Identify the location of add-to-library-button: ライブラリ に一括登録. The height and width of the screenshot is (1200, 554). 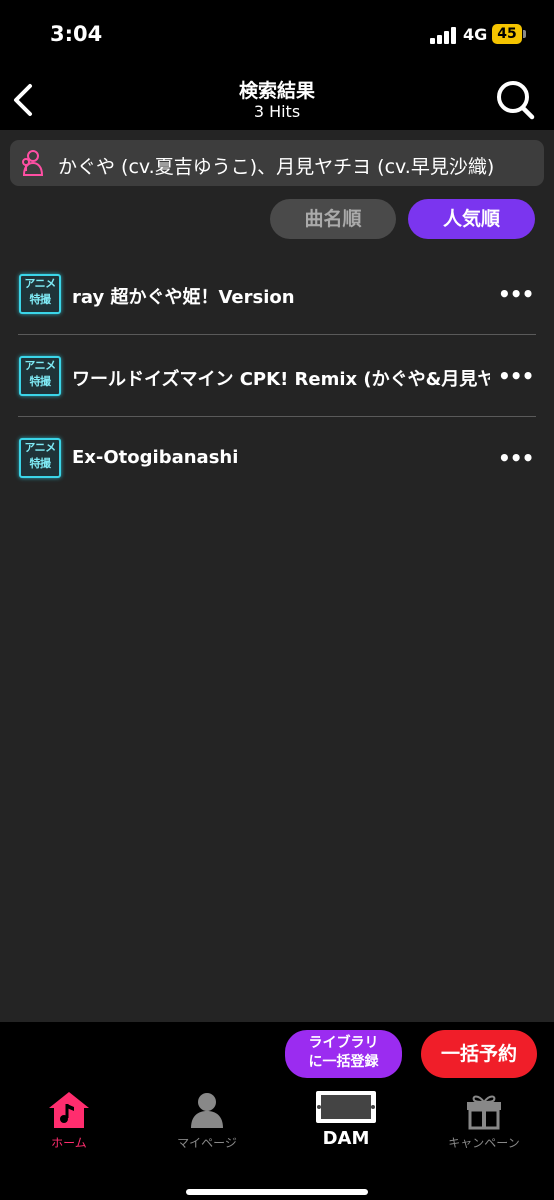
(343, 1054).